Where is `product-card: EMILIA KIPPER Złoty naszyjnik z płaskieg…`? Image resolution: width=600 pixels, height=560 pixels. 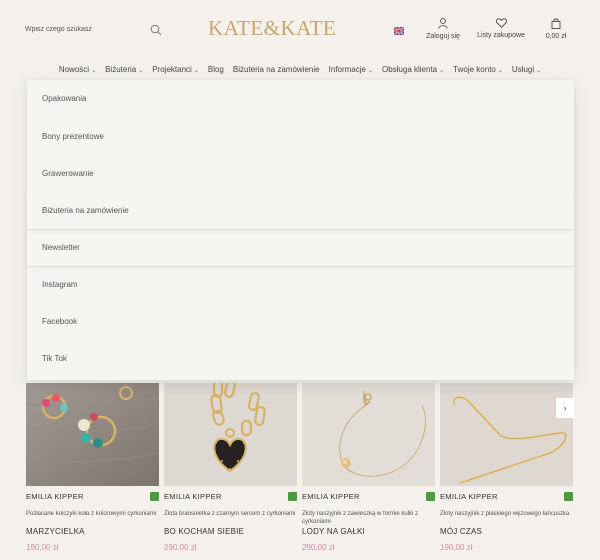 product-card: EMILIA KIPPER Złoty naszyjnik z płaskieg… is located at coordinates (506, 467).